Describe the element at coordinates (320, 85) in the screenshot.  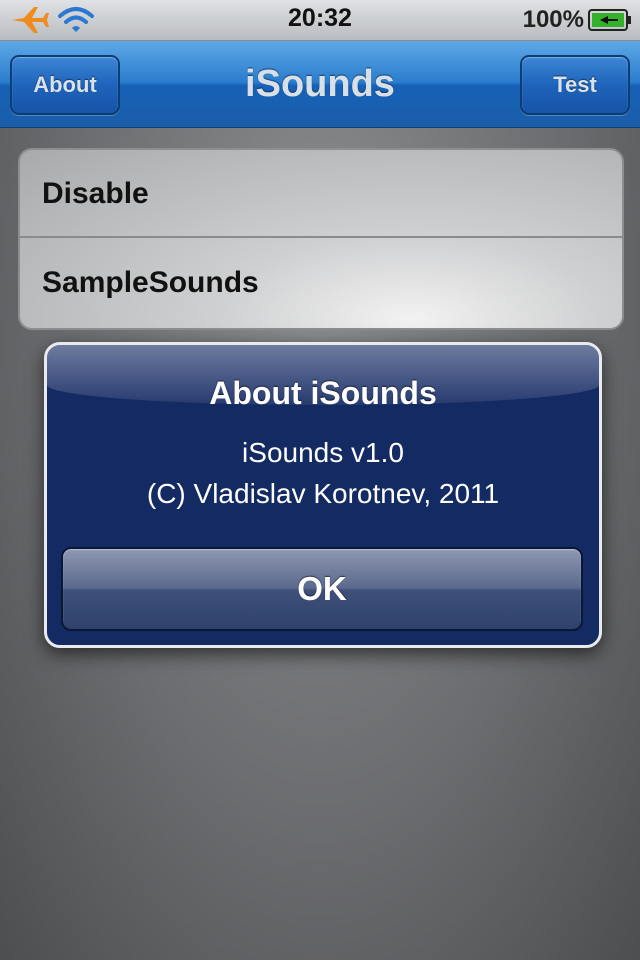
I see `navigation-bar: iSounds About Test` at that location.